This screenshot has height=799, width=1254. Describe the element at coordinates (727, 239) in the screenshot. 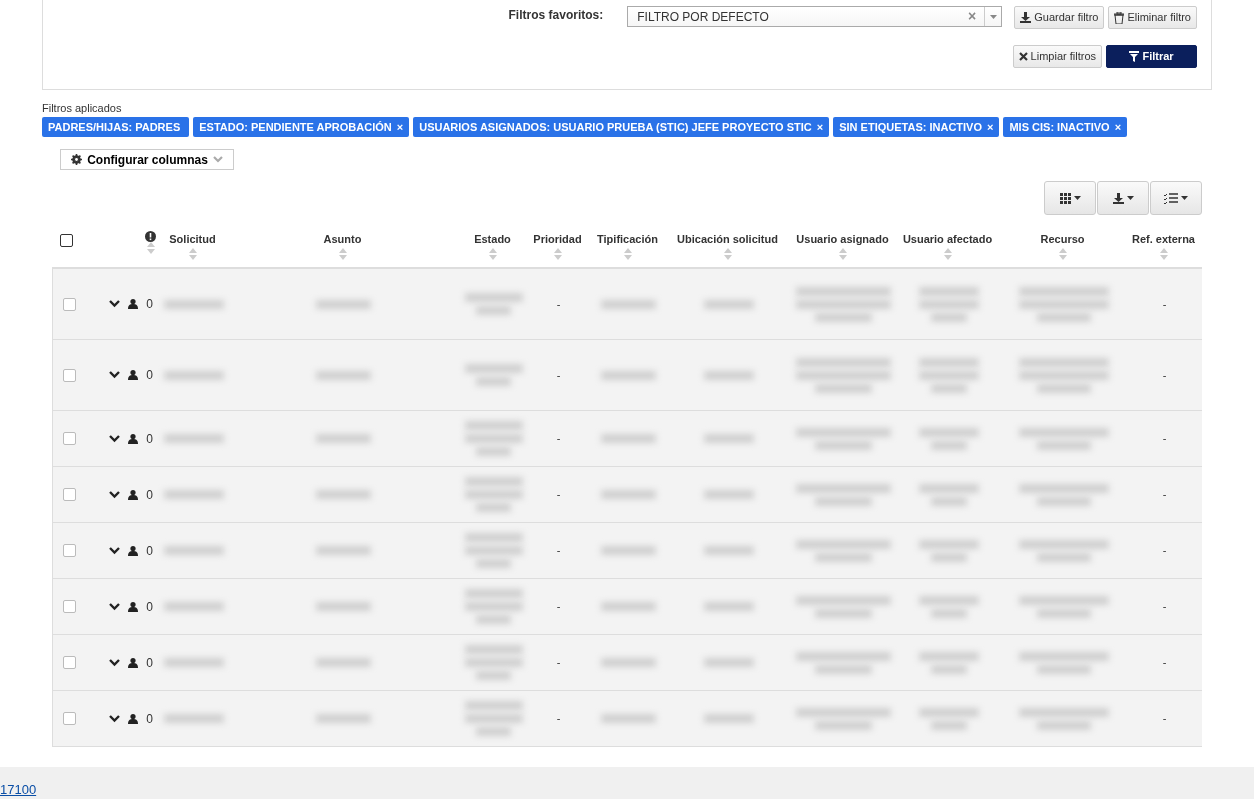

I see `column-header: Ubicación solicitud` at that location.